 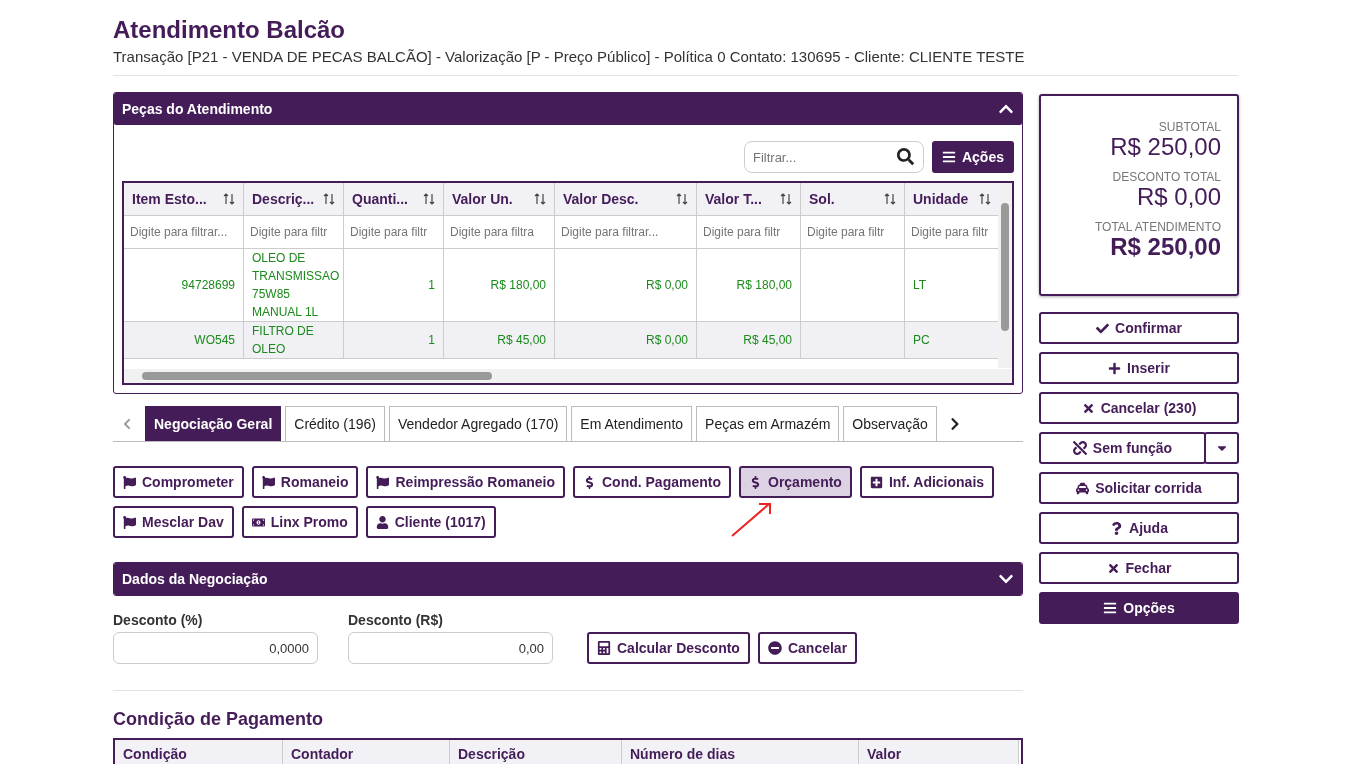 What do you see at coordinates (1139, 368) in the screenshot?
I see `side-button: Inserir` at bounding box center [1139, 368].